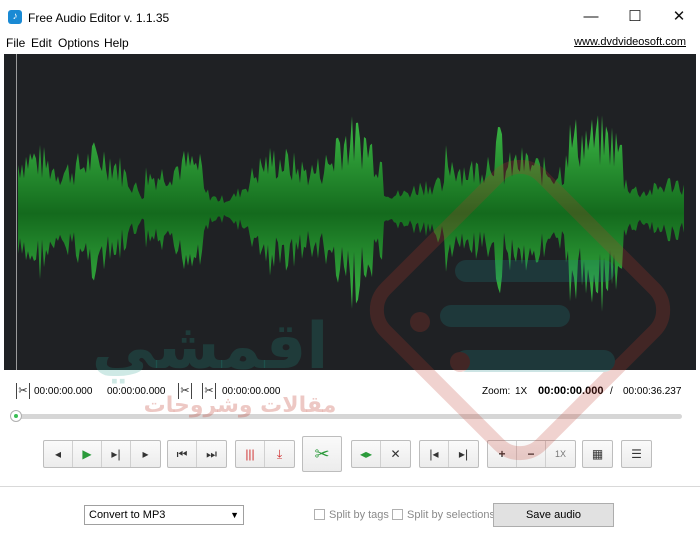  Describe the element at coordinates (496, 391) in the screenshot. I see `zoom-label: Zoom:` at that location.